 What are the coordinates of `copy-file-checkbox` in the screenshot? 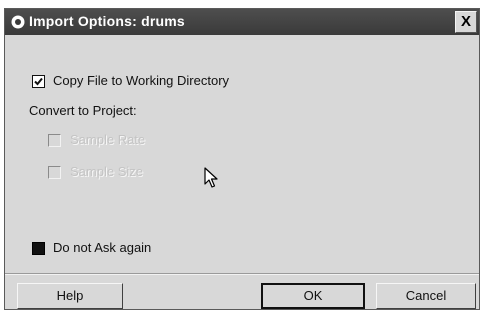 It's located at (38, 81).